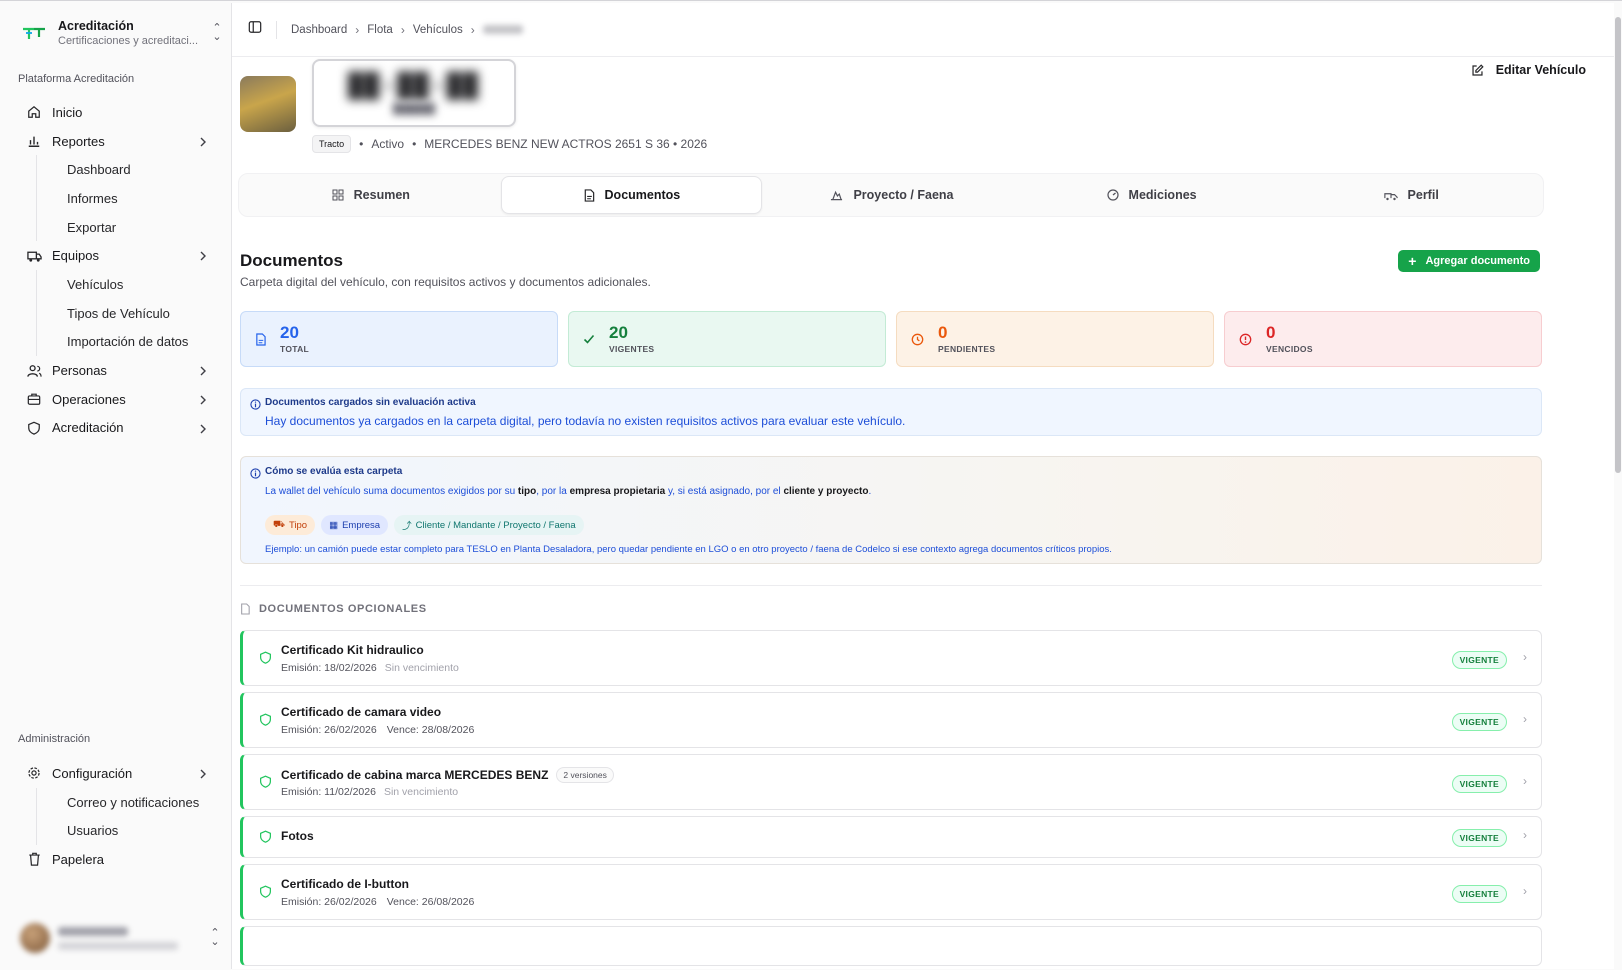 This screenshot has width=1622, height=970. I want to click on howto-title: Cómo se evalúa esta carpeta, so click(334, 471).